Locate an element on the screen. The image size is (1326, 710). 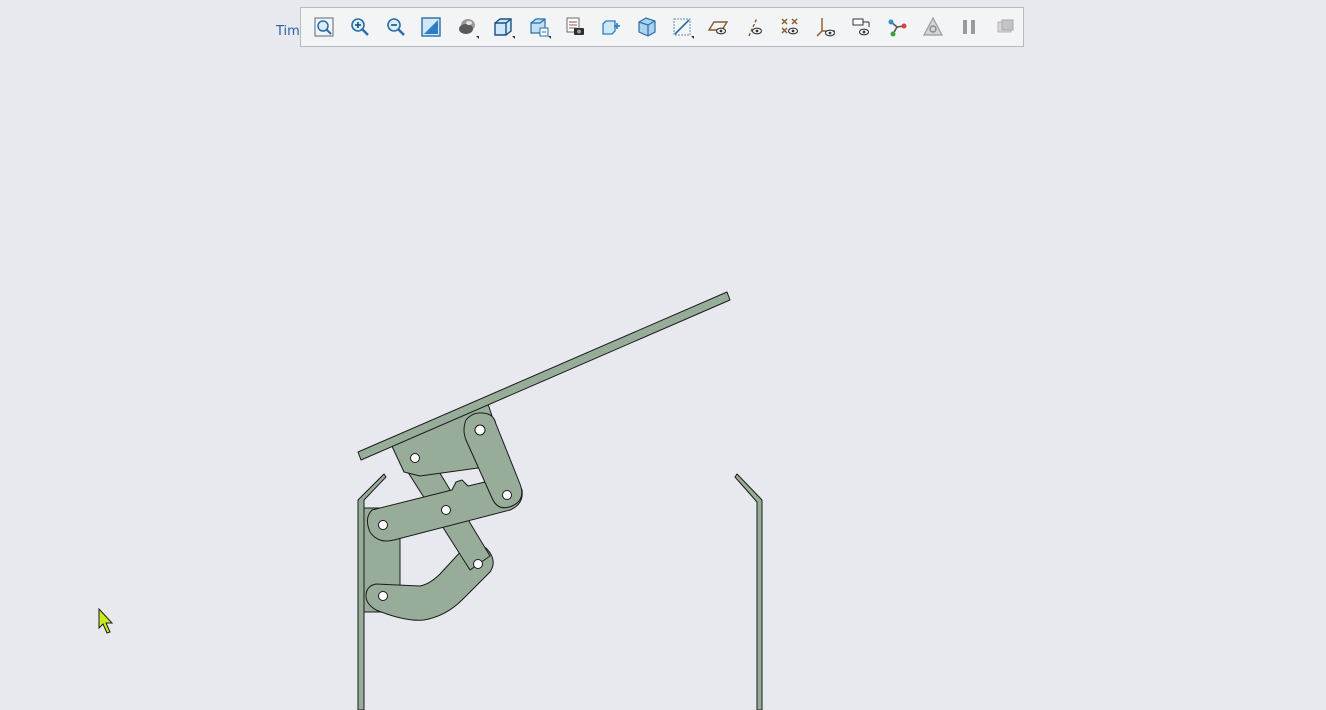
right-frame-wall is located at coordinates (748, 591).